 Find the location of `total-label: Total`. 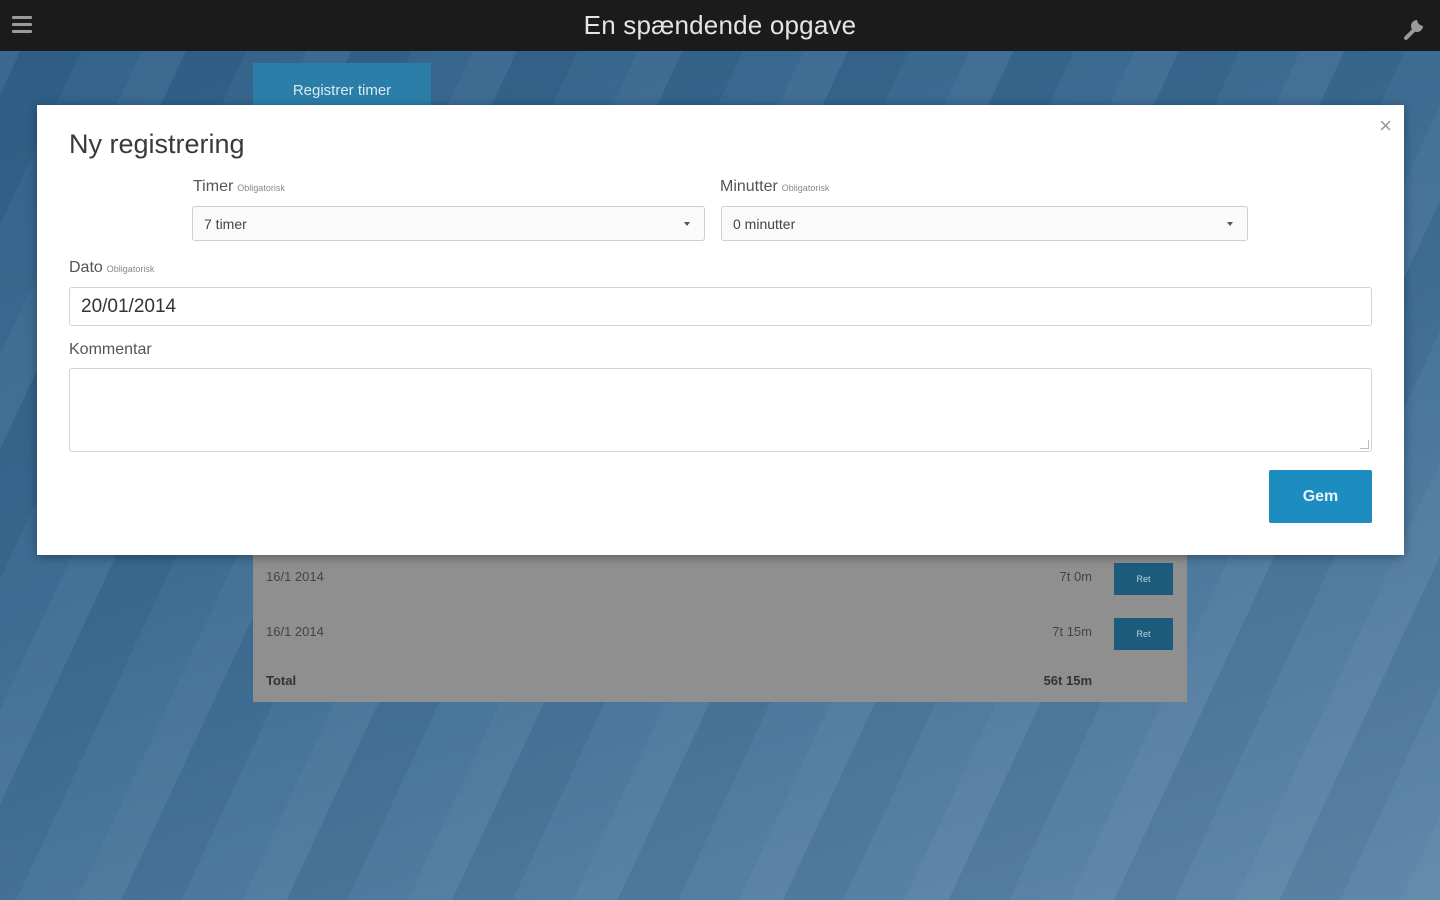

total-label: Total is located at coordinates (281, 680).